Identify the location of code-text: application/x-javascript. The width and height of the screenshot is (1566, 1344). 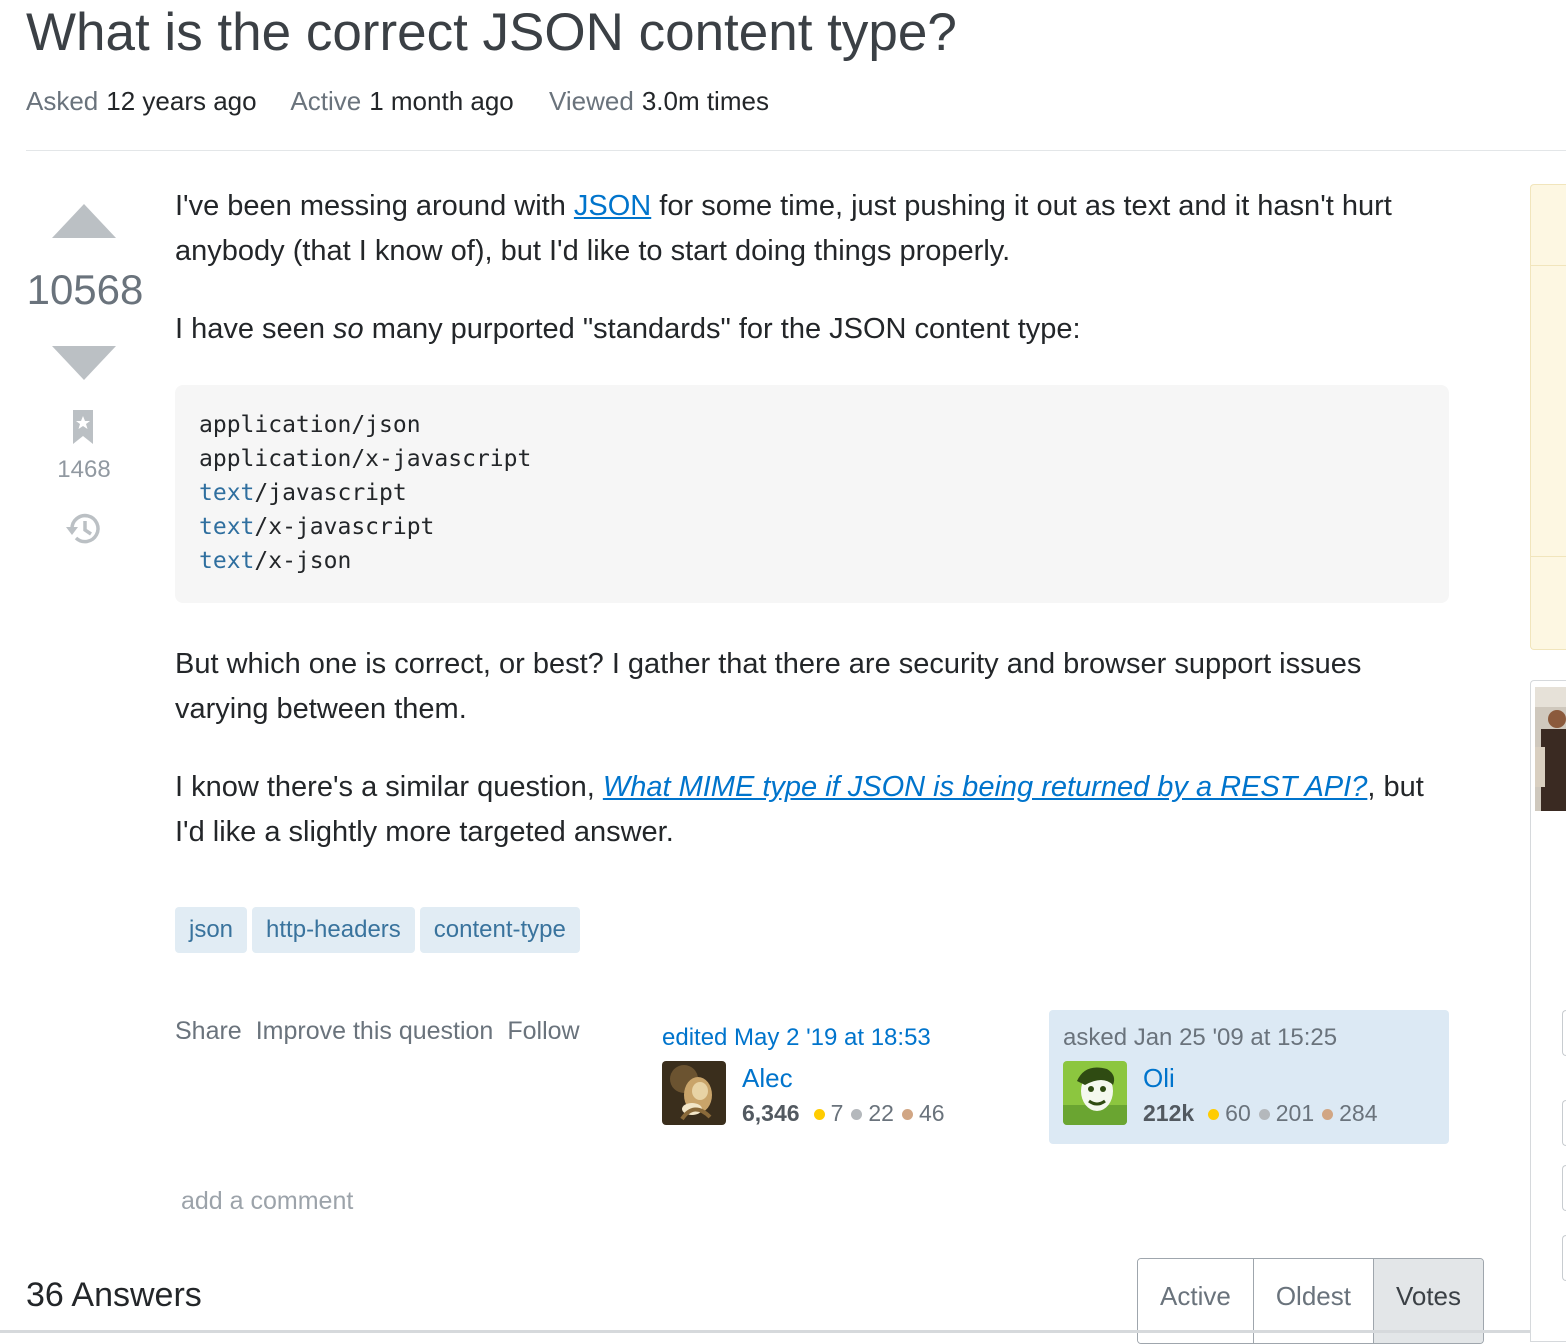
(365, 459).